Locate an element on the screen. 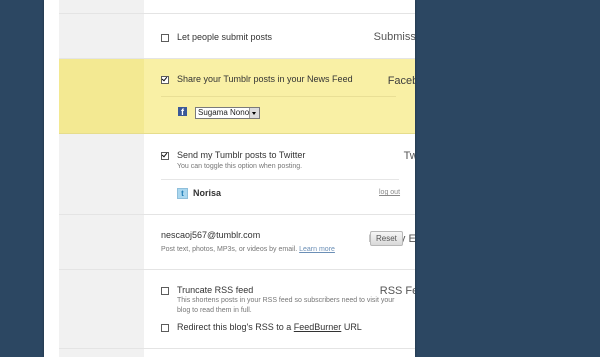  rss-redirect-suffix: URL is located at coordinates (351, 327).